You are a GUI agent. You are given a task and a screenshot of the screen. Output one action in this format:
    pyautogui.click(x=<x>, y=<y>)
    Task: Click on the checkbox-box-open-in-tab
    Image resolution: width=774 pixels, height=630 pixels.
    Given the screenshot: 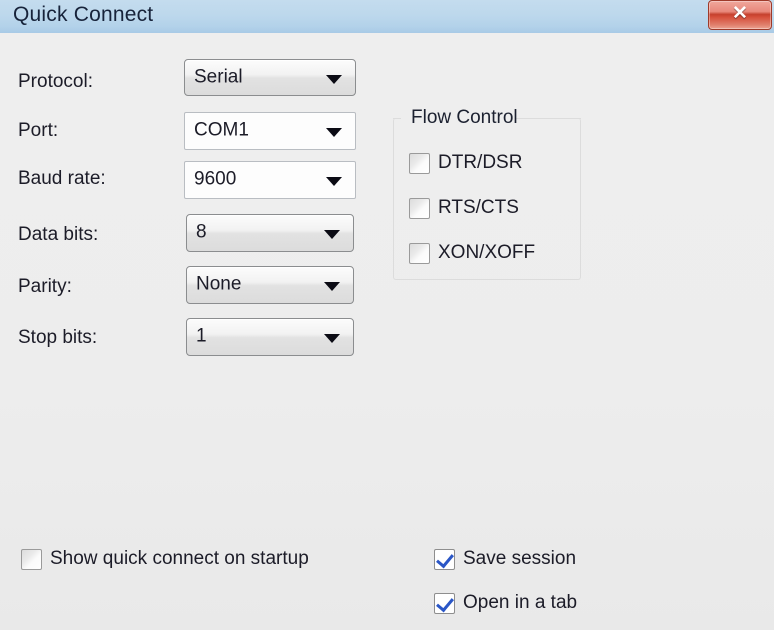 What is the action you would take?
    pyautogui.click(x=444, y=603)
    